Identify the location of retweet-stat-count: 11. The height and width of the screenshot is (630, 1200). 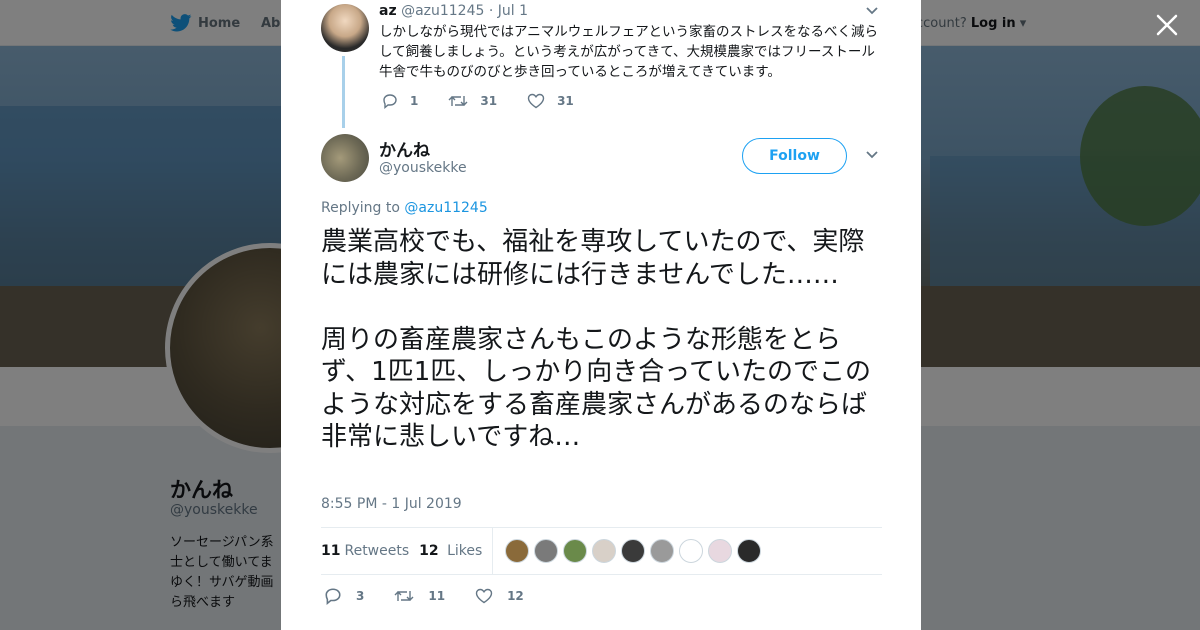
(331, 551).